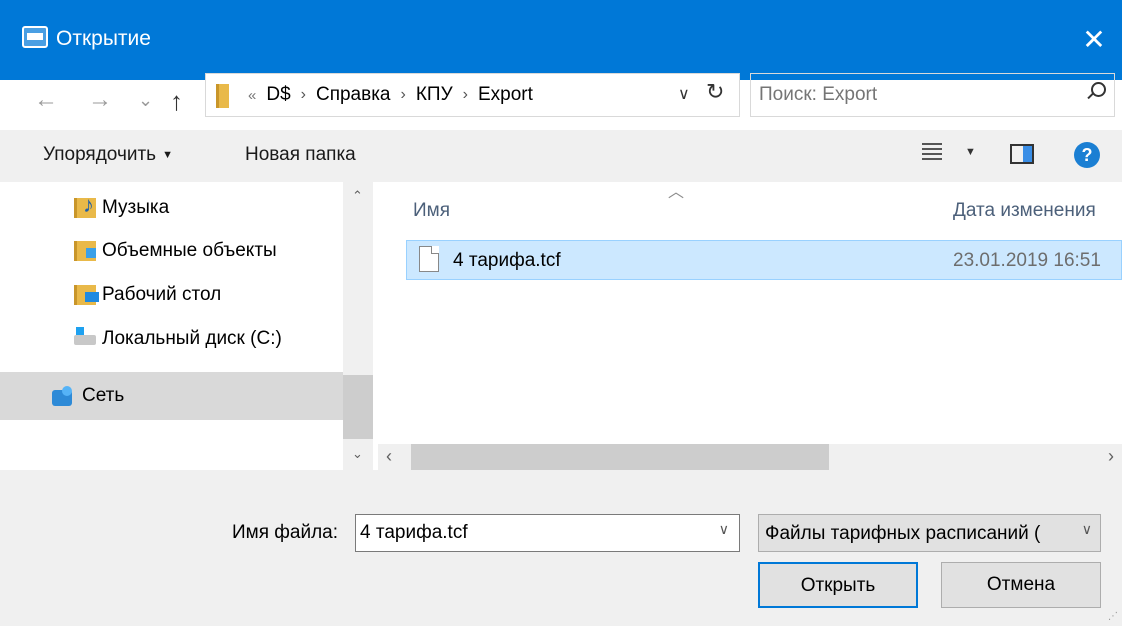  Describe the element at coordinates (353, 95) in the screenshot. I see `breadcrumb-item: Справка` at that location.